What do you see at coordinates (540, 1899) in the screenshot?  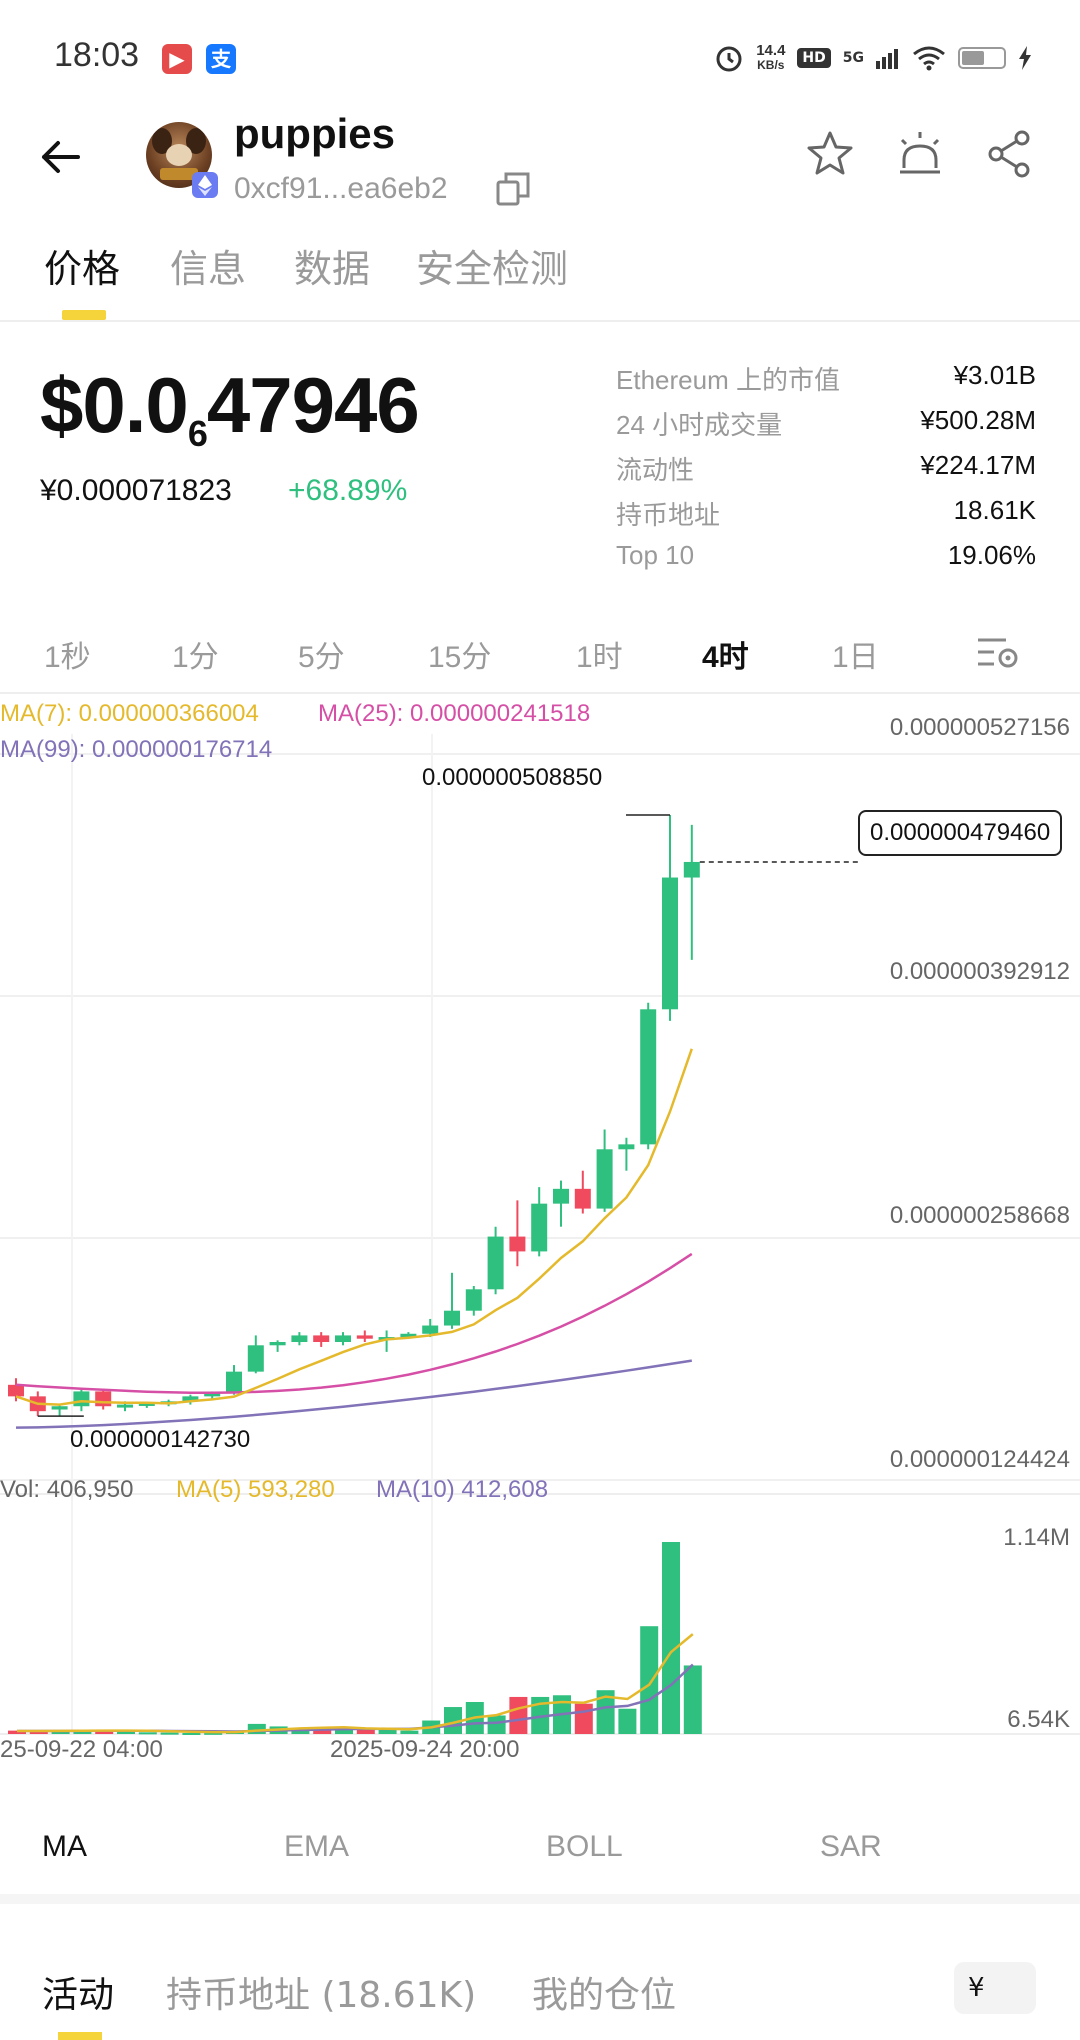 I see `section-divider` at bounding box center [540, 1899].